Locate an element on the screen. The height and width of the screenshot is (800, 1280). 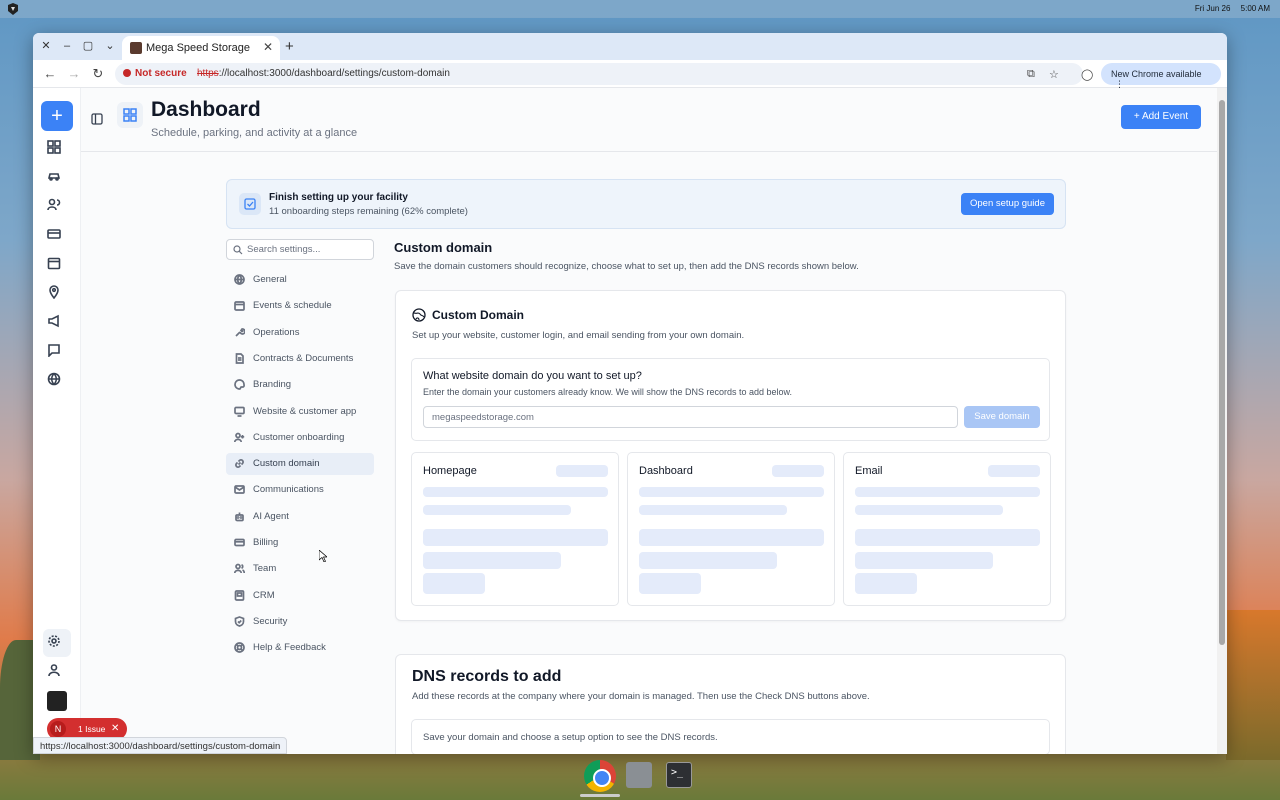
palette-icon is located at coordinates (239, 385).